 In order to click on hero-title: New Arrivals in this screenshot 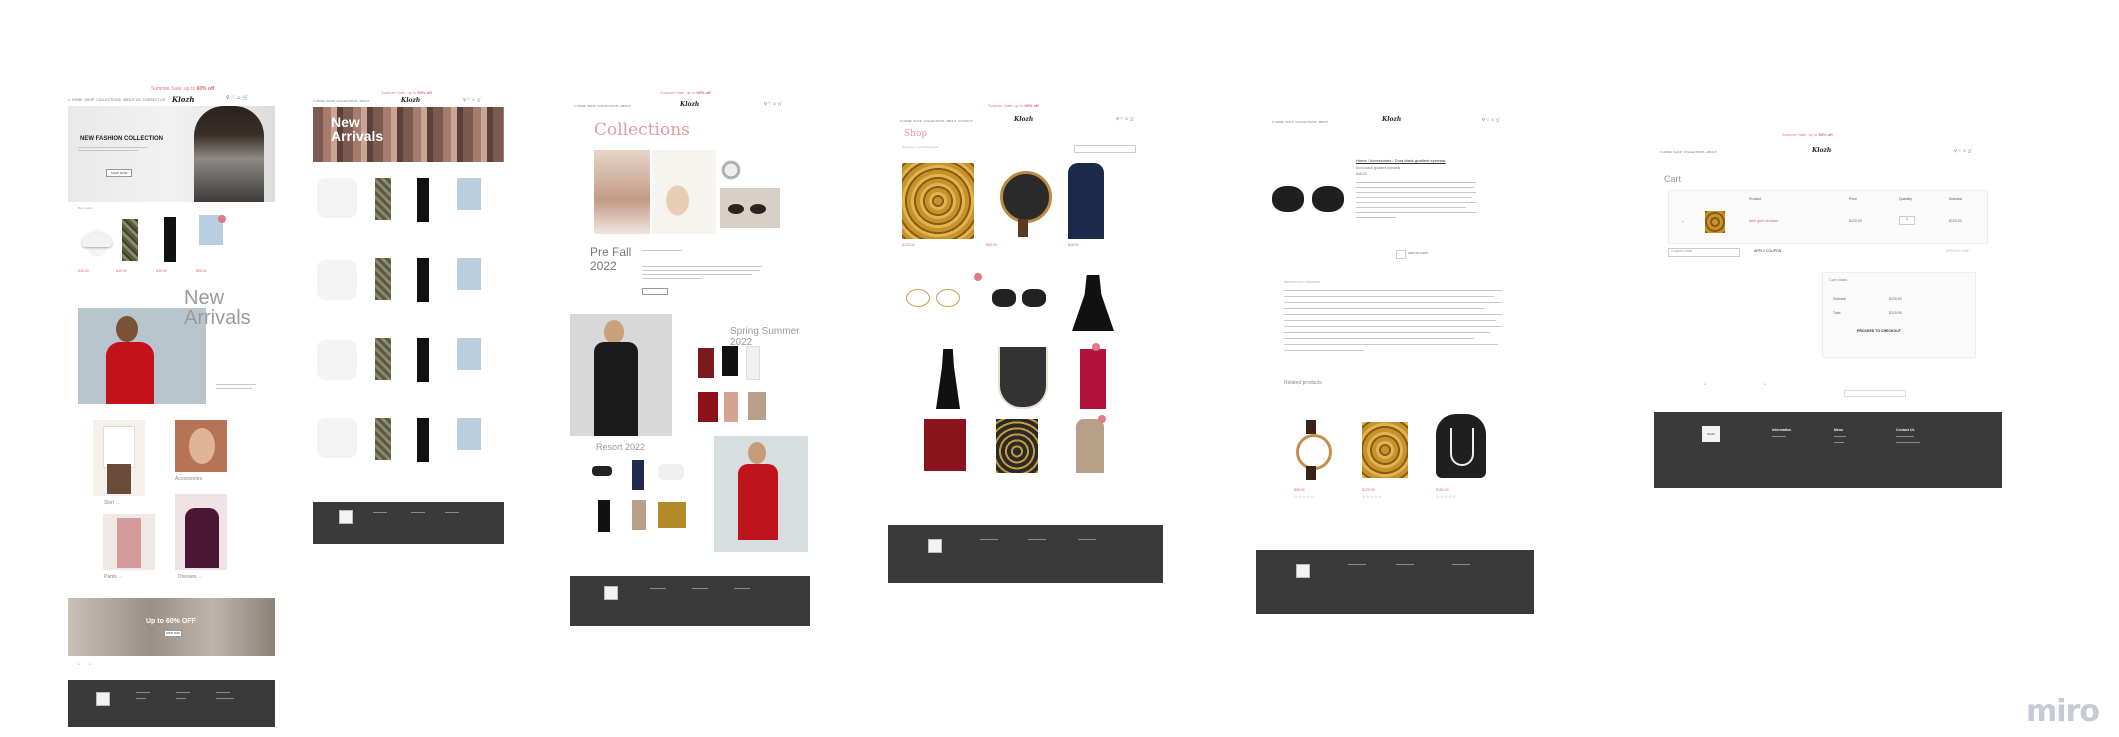, I will do `click(357, 129)`.